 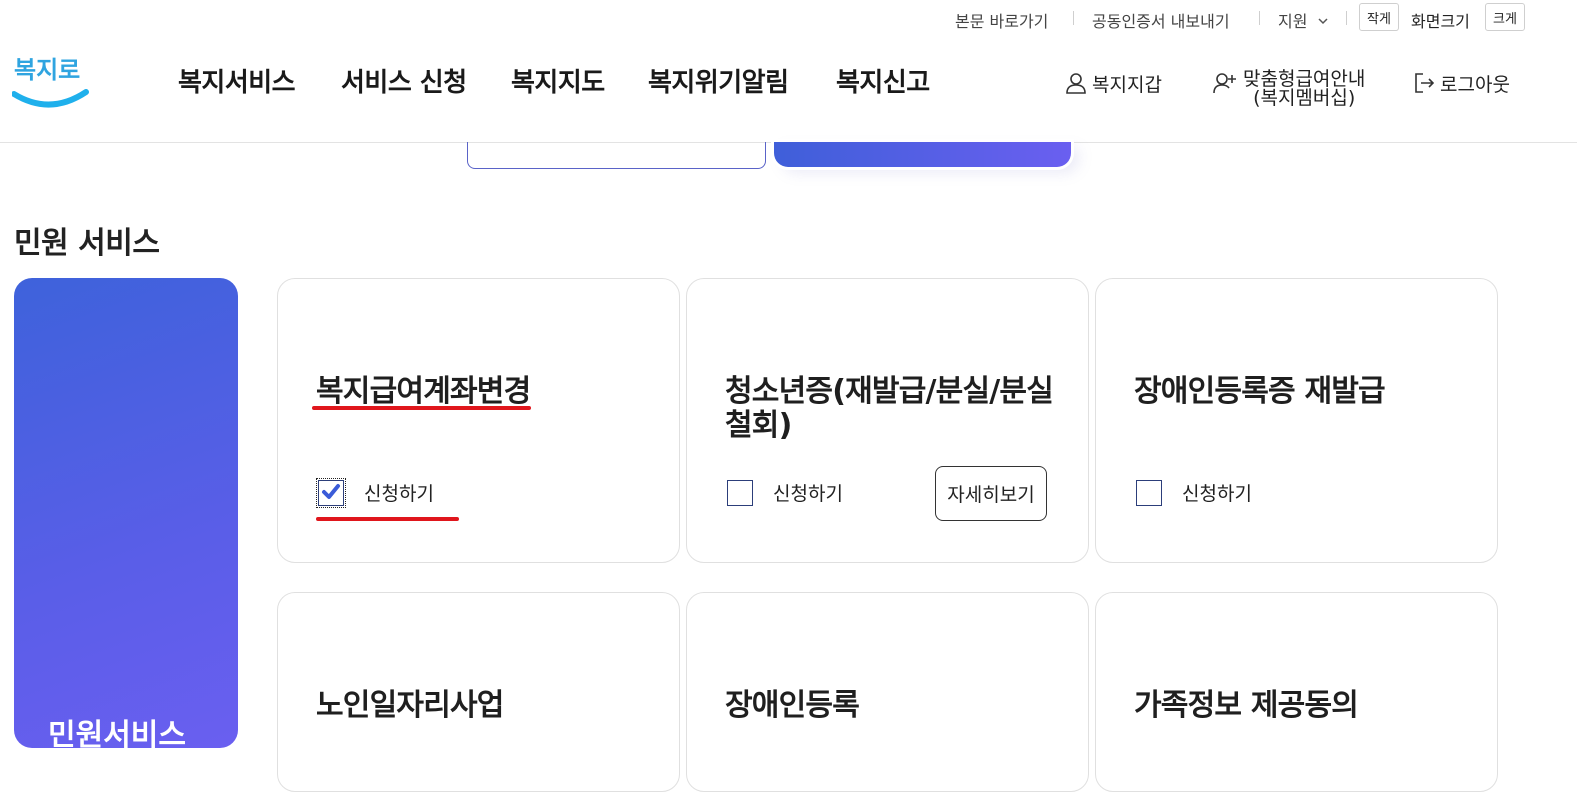 What do you see at coordinates (1440, 21) in the screenshot?
I see `screen-size-label: 화면크기` at bounding box center [1440, 21].